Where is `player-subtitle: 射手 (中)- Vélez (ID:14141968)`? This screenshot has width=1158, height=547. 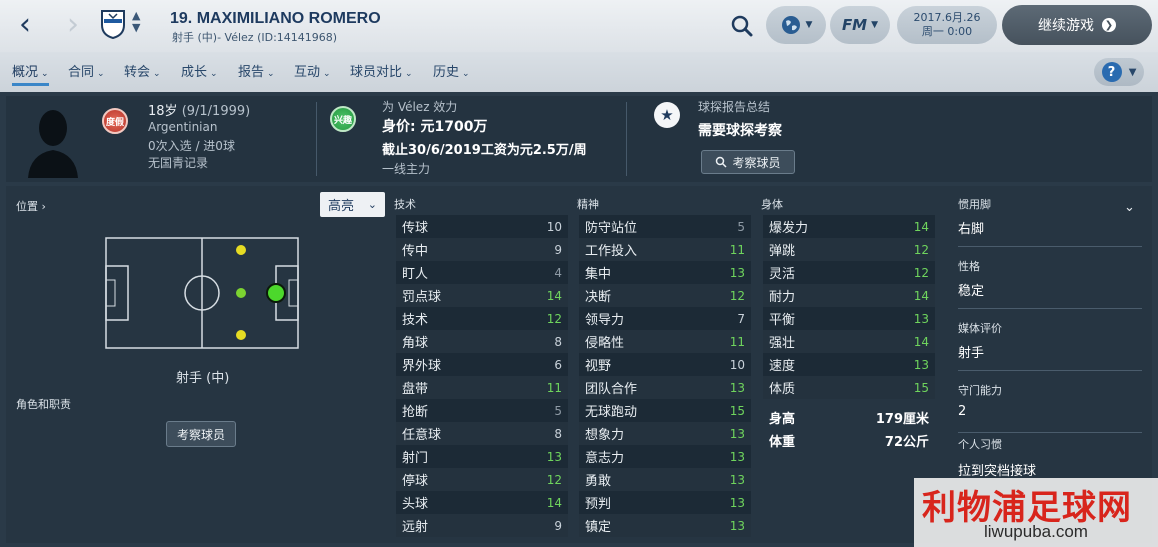 player-subtitle: 射手 (中)- Vélez (ID:14141968) is located at coordinates (255, 37).